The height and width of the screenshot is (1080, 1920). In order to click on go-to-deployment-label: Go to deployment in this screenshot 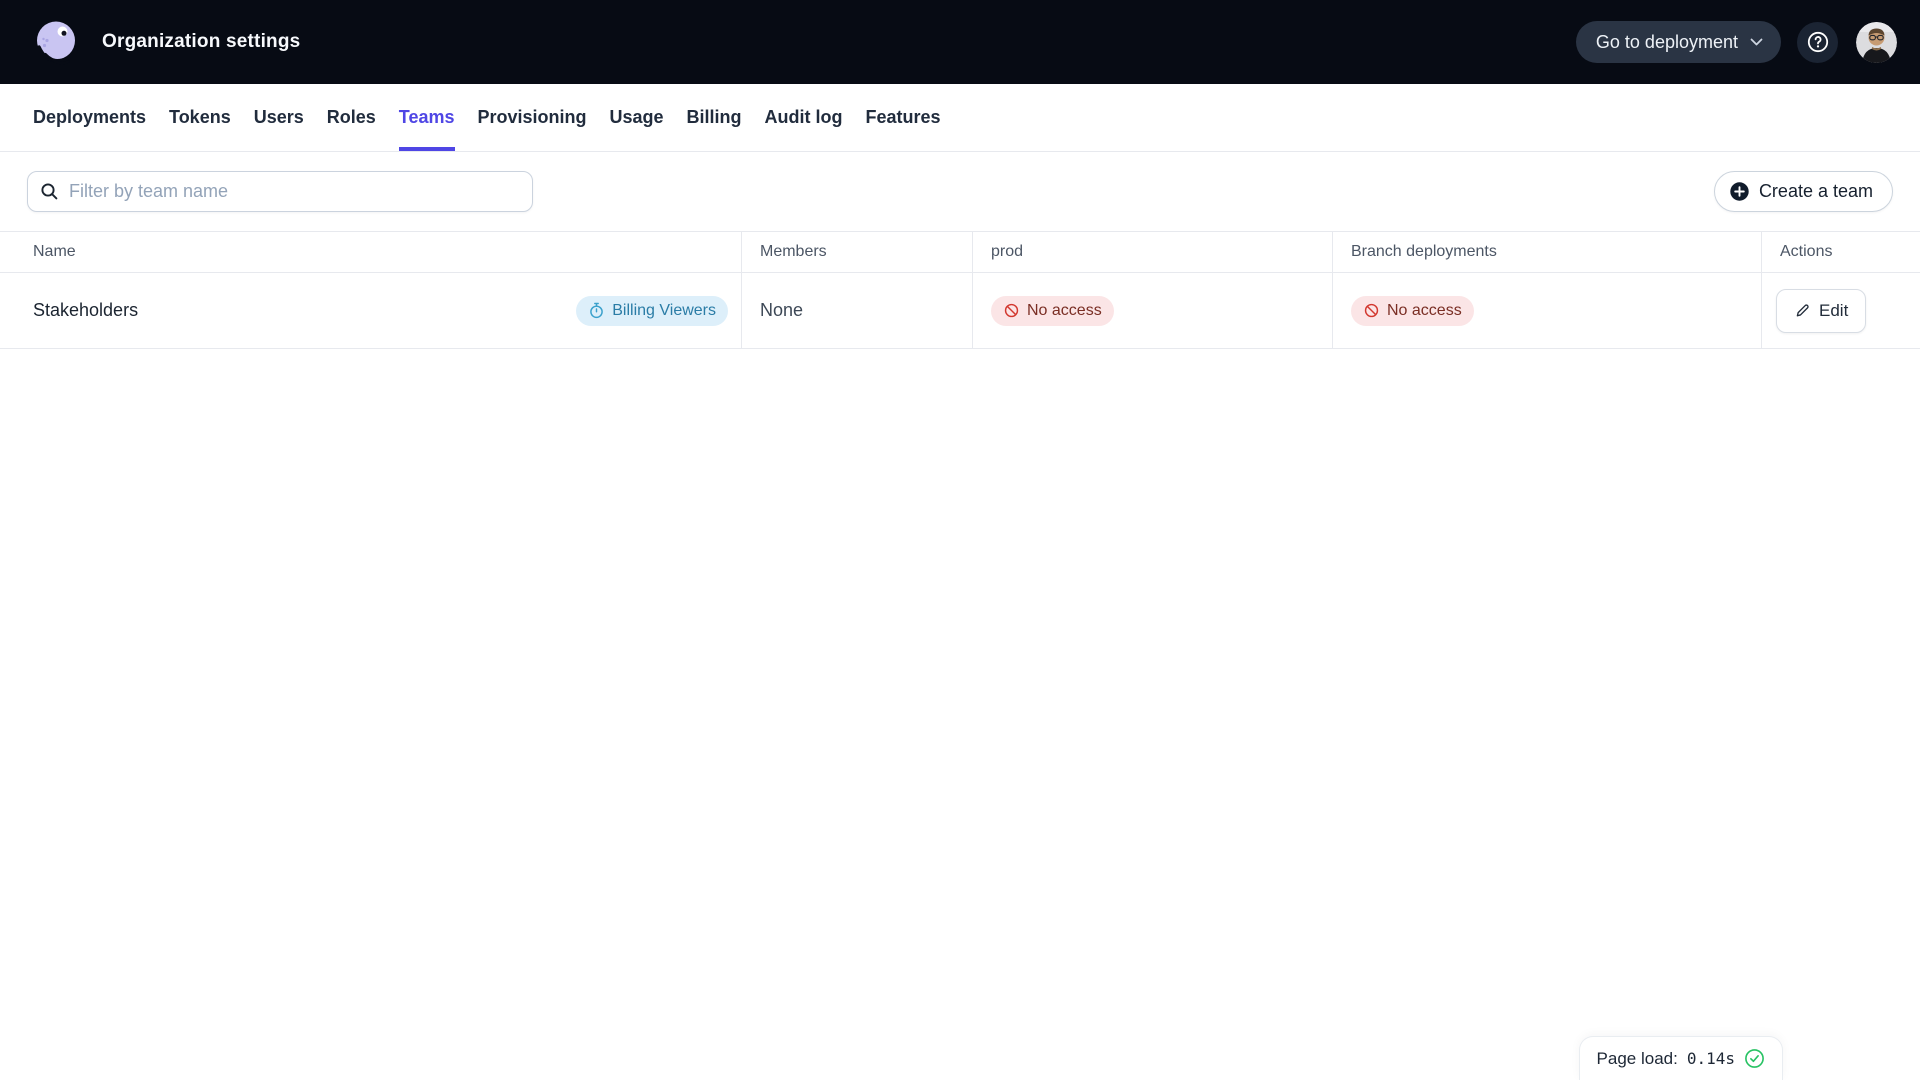, I will do `click(1666, 41)`.